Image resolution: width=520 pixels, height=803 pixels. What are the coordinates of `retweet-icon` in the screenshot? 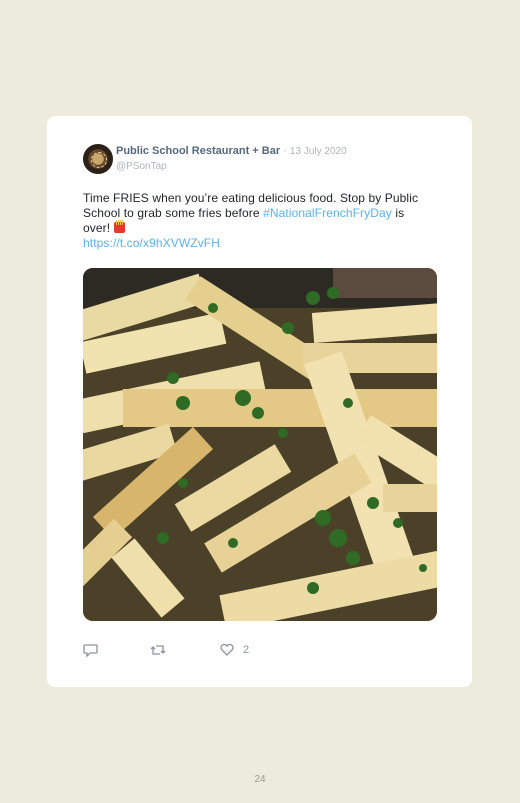 It's located at (158, 650).